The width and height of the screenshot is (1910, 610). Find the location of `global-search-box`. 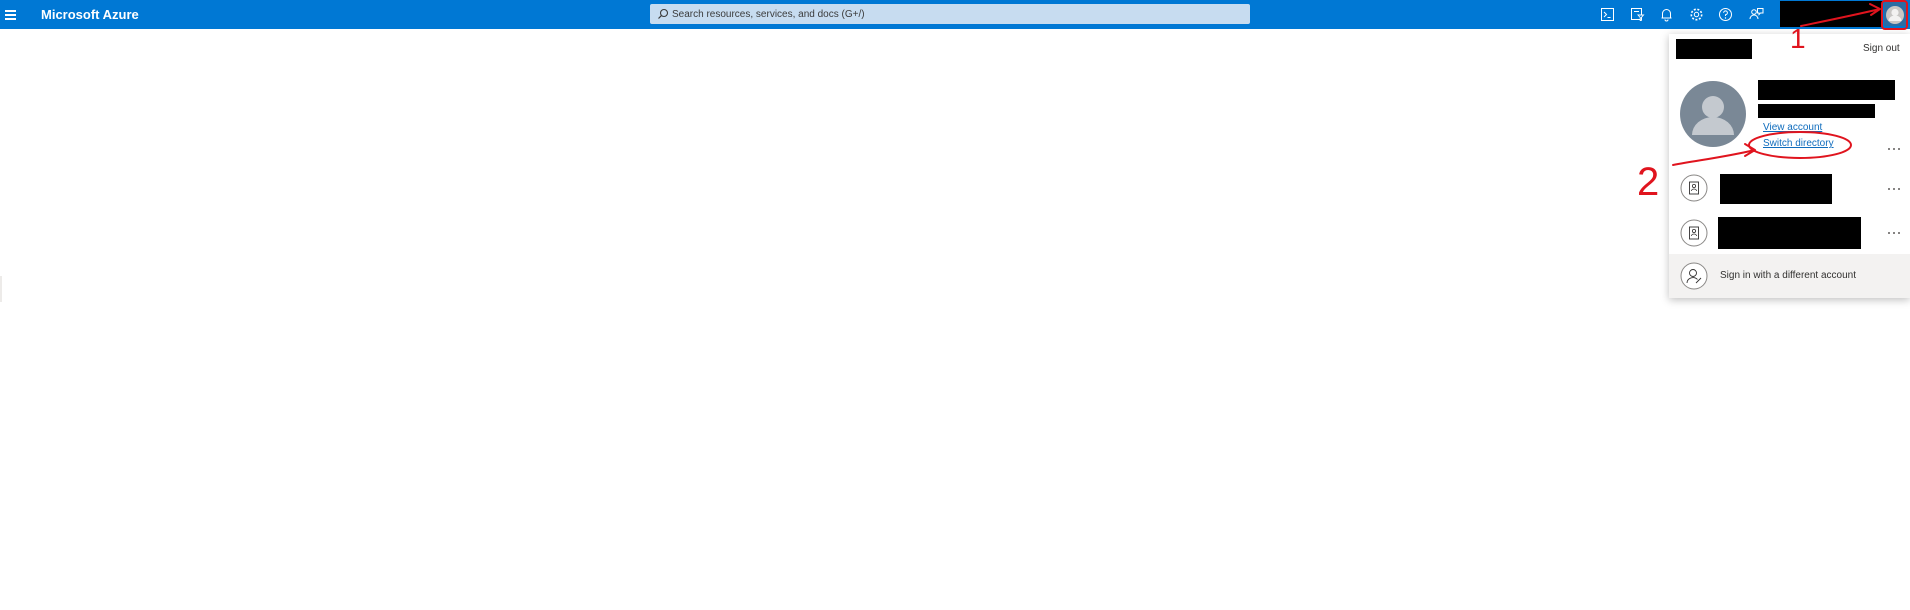

global-search-box is located at coordinates (950, 14).